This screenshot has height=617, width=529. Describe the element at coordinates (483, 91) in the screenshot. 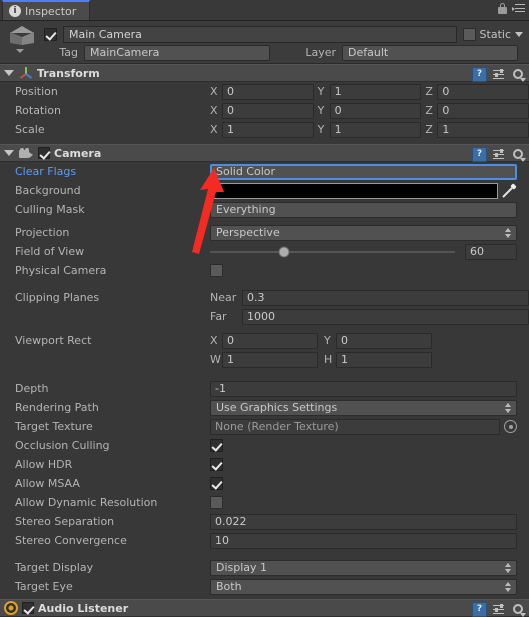

I see `position-z-input: 0` at that location.